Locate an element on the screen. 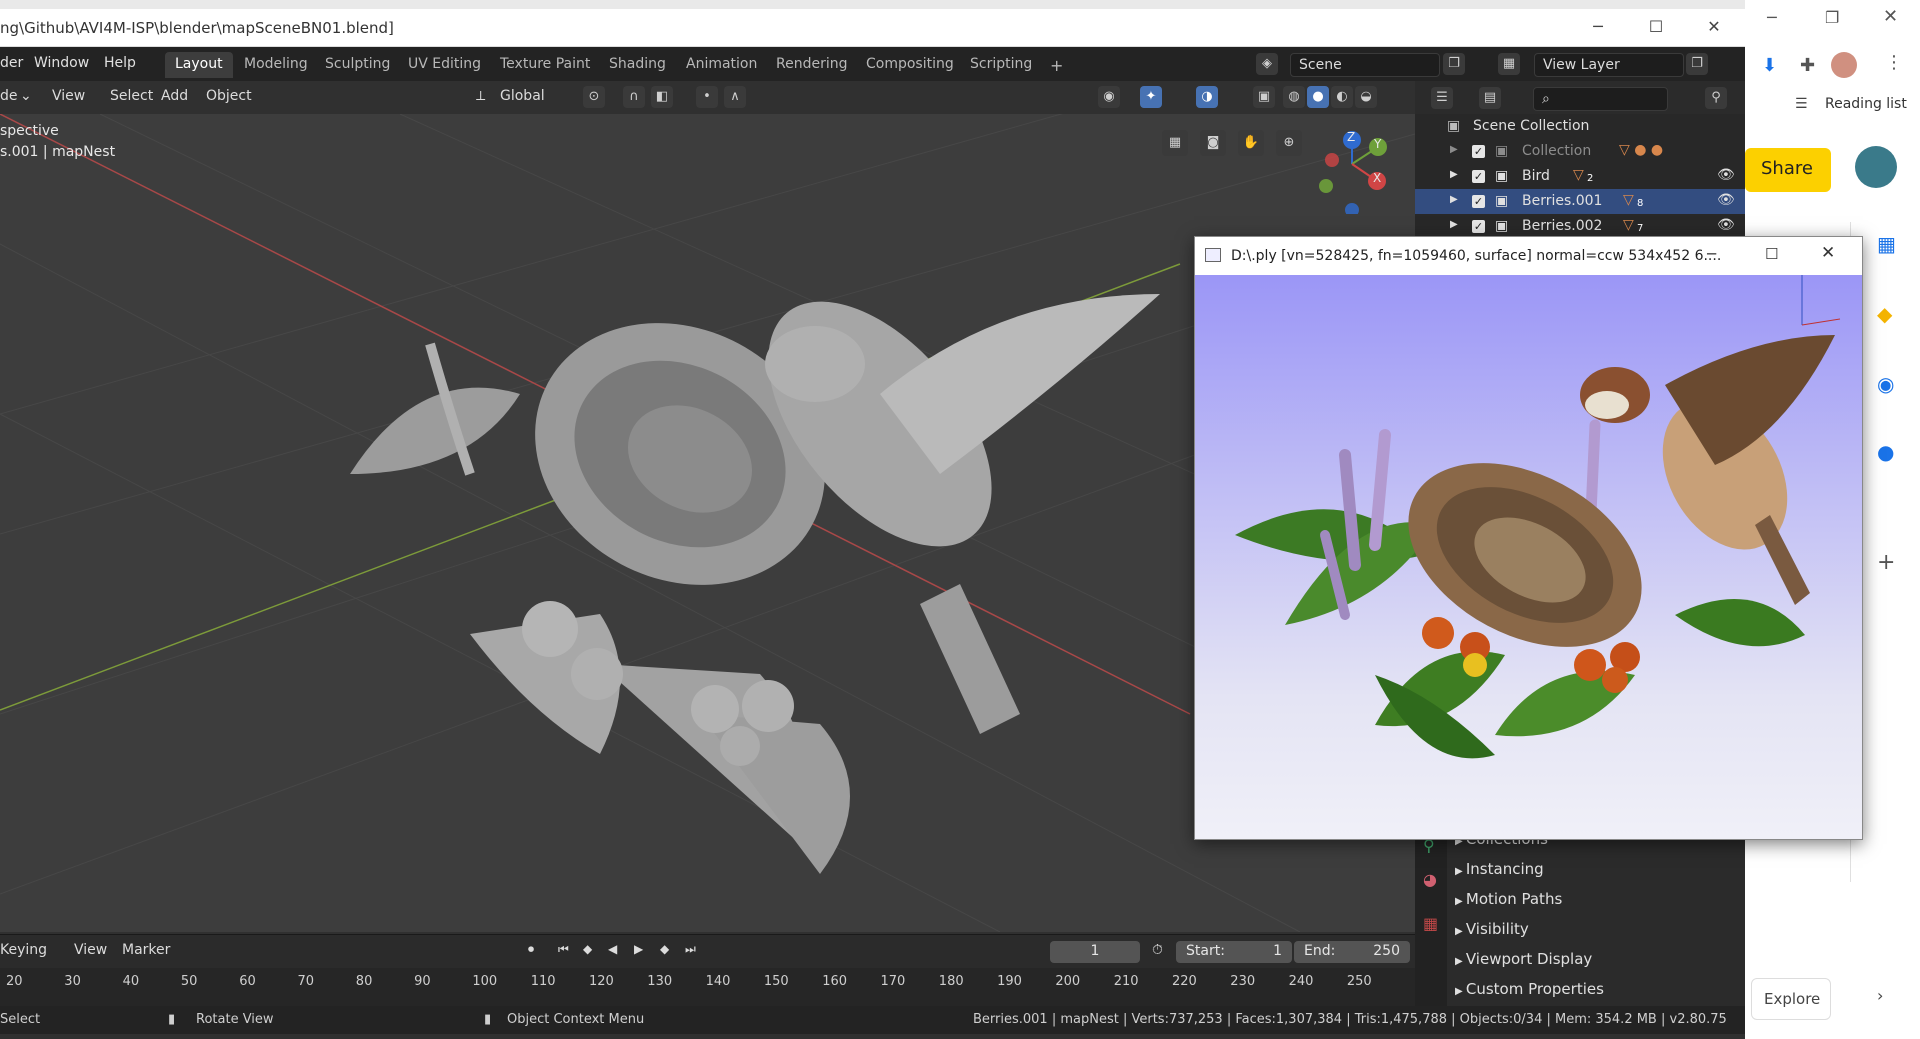 The height and width of the screenshot is (1039, 1920). scene-field: Scene is located at coordinates (1365, 65).